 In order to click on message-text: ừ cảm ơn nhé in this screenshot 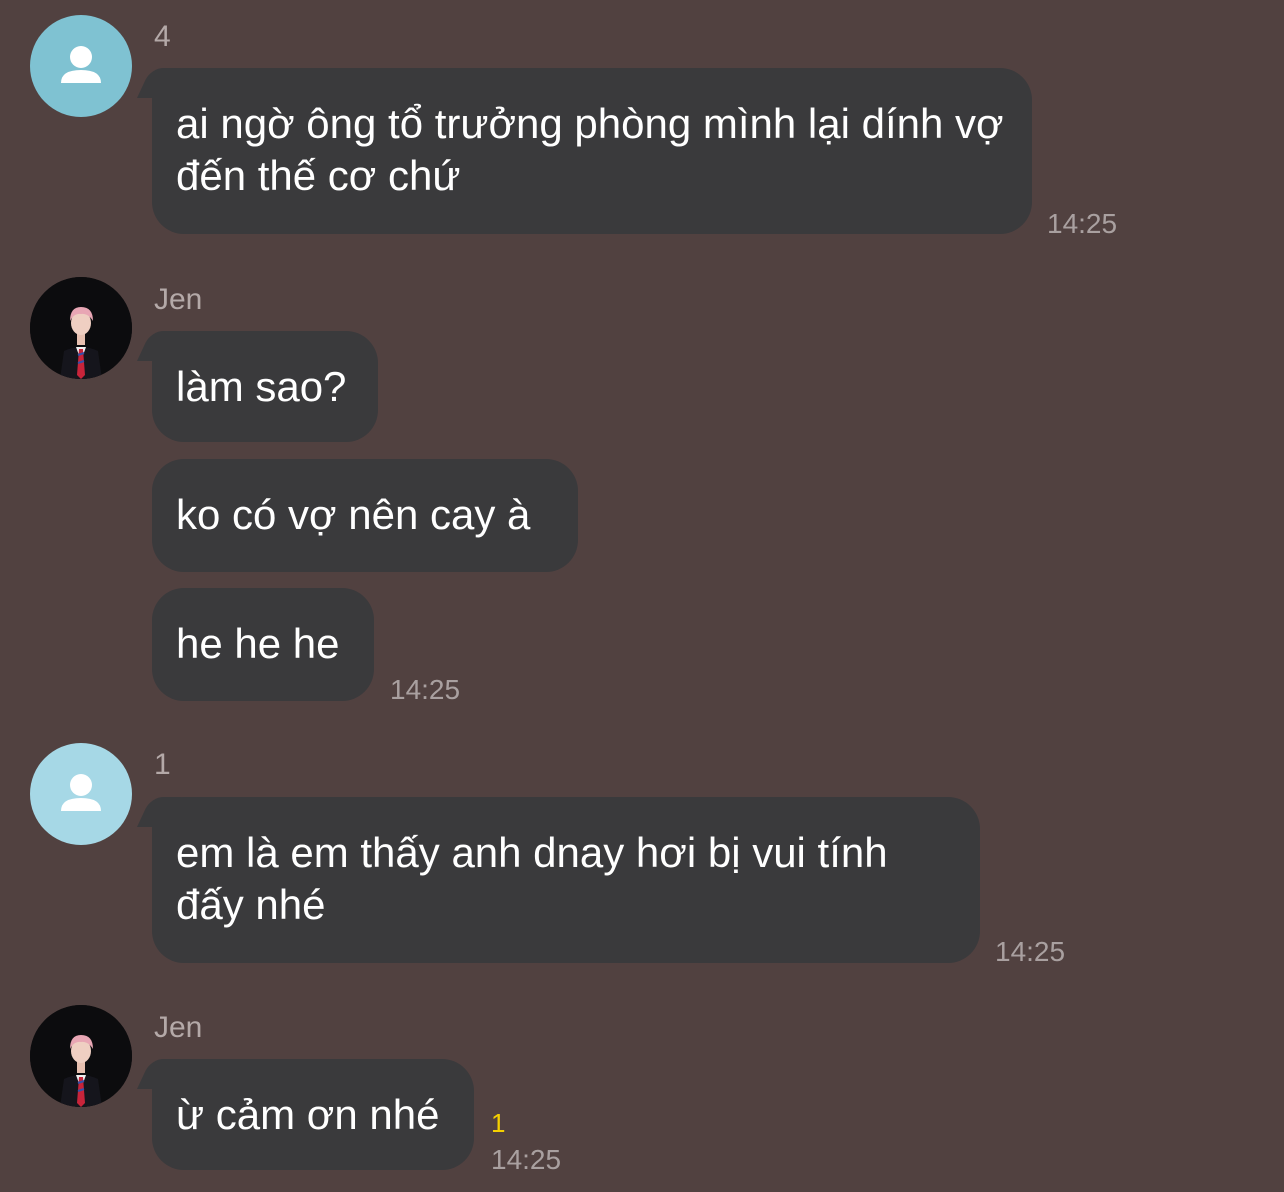, I will do `click(308, 1114)`.